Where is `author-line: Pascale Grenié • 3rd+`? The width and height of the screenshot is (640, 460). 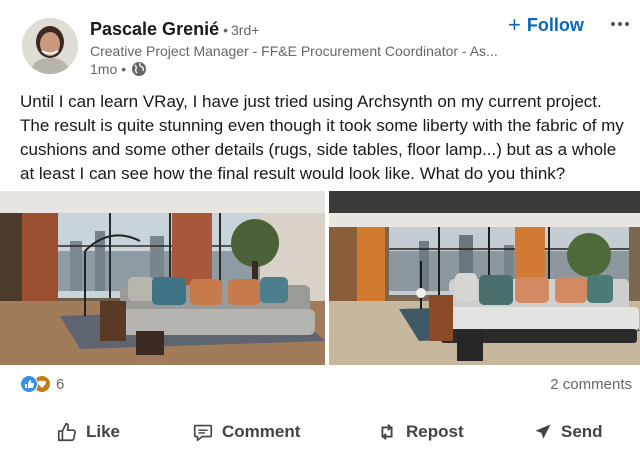
author-line: Pascale Grenié • 3rd+ is located at coordinates (174, 29).